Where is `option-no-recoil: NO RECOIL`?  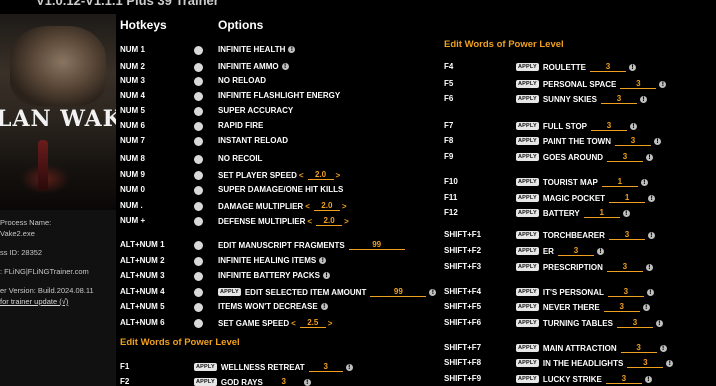
option-no-recoil: NO RECOIL is located at coordinates (240, 158).